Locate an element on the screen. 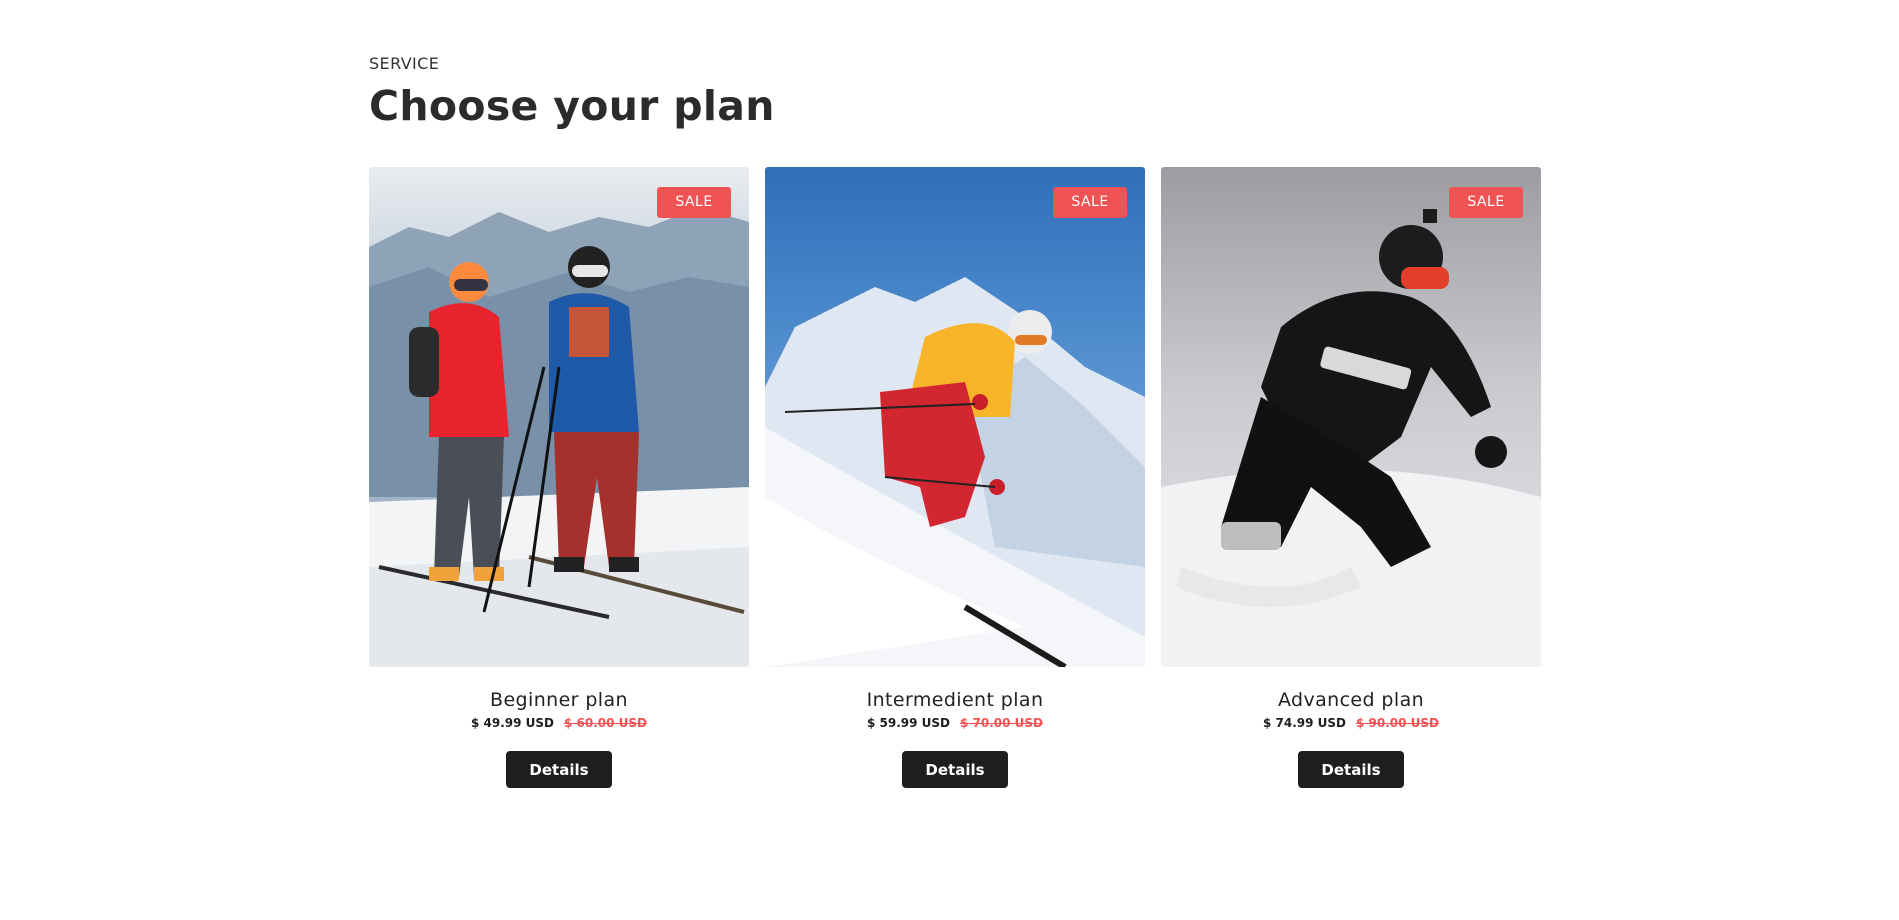  plan-image-intermediate: SALE is located at coordinates (955, 417).